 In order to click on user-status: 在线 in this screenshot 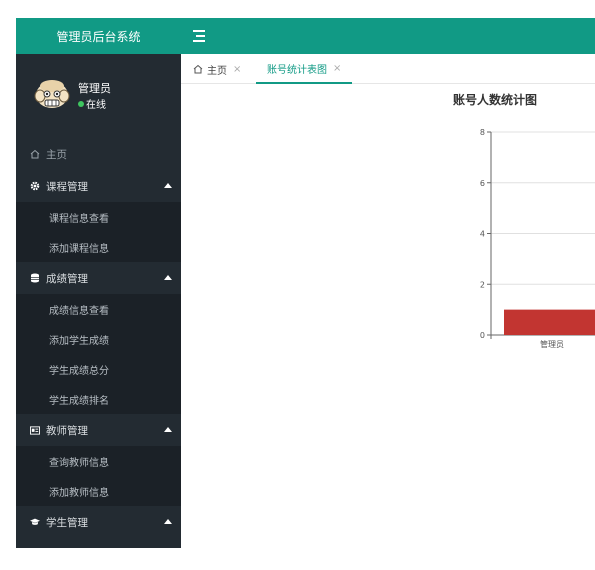, I will do `click(92, 103)`.